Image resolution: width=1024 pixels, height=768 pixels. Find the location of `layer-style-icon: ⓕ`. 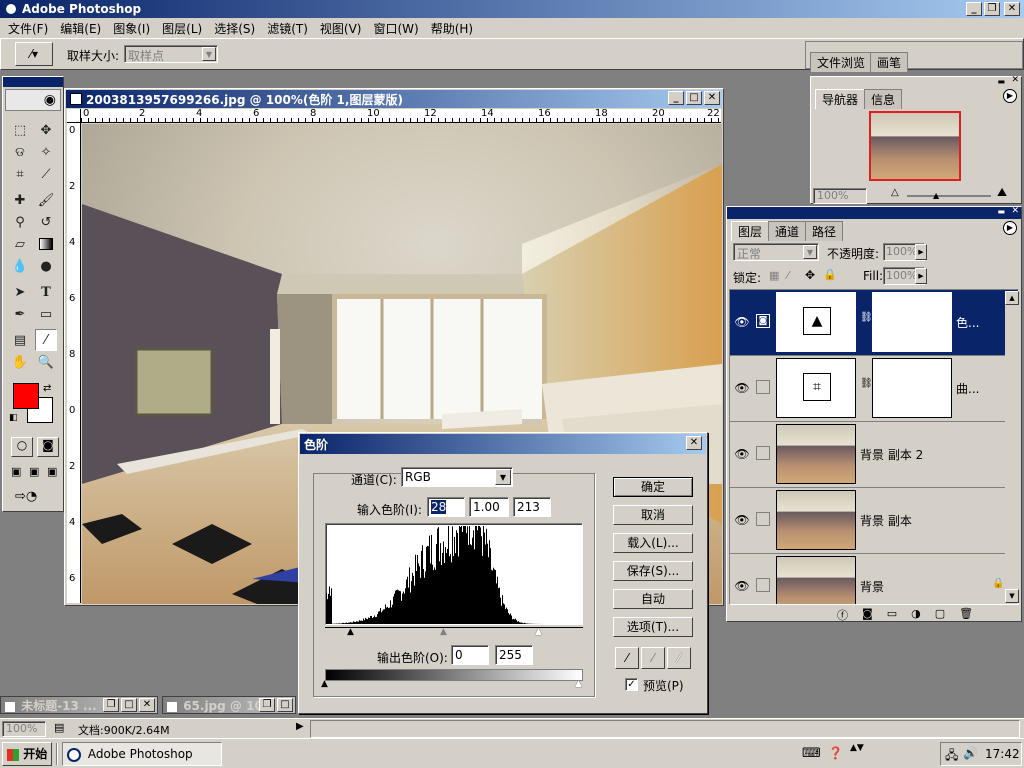

layer-style-icon: ⓕ is located at coordinates (842, 615).